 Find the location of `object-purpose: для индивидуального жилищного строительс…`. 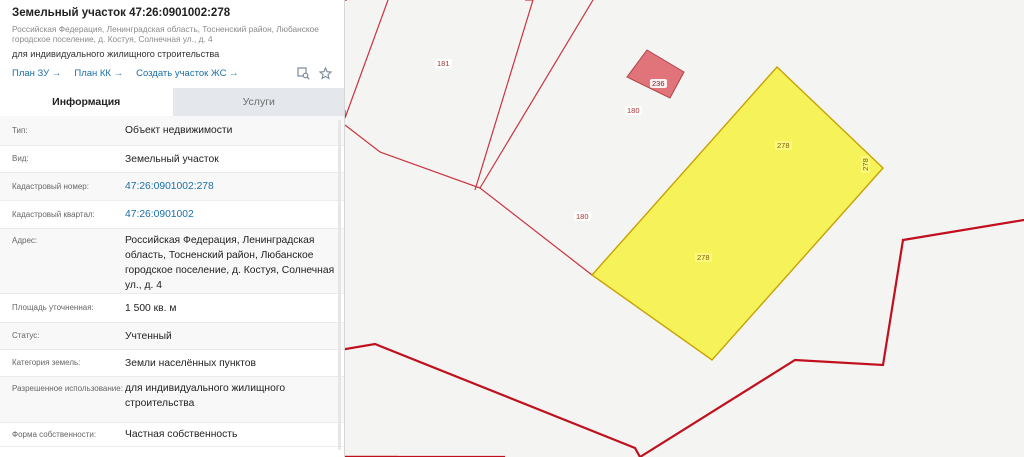

object-purpose: для индивидуального жилищного строительс… is located at coordinates (116, 54).